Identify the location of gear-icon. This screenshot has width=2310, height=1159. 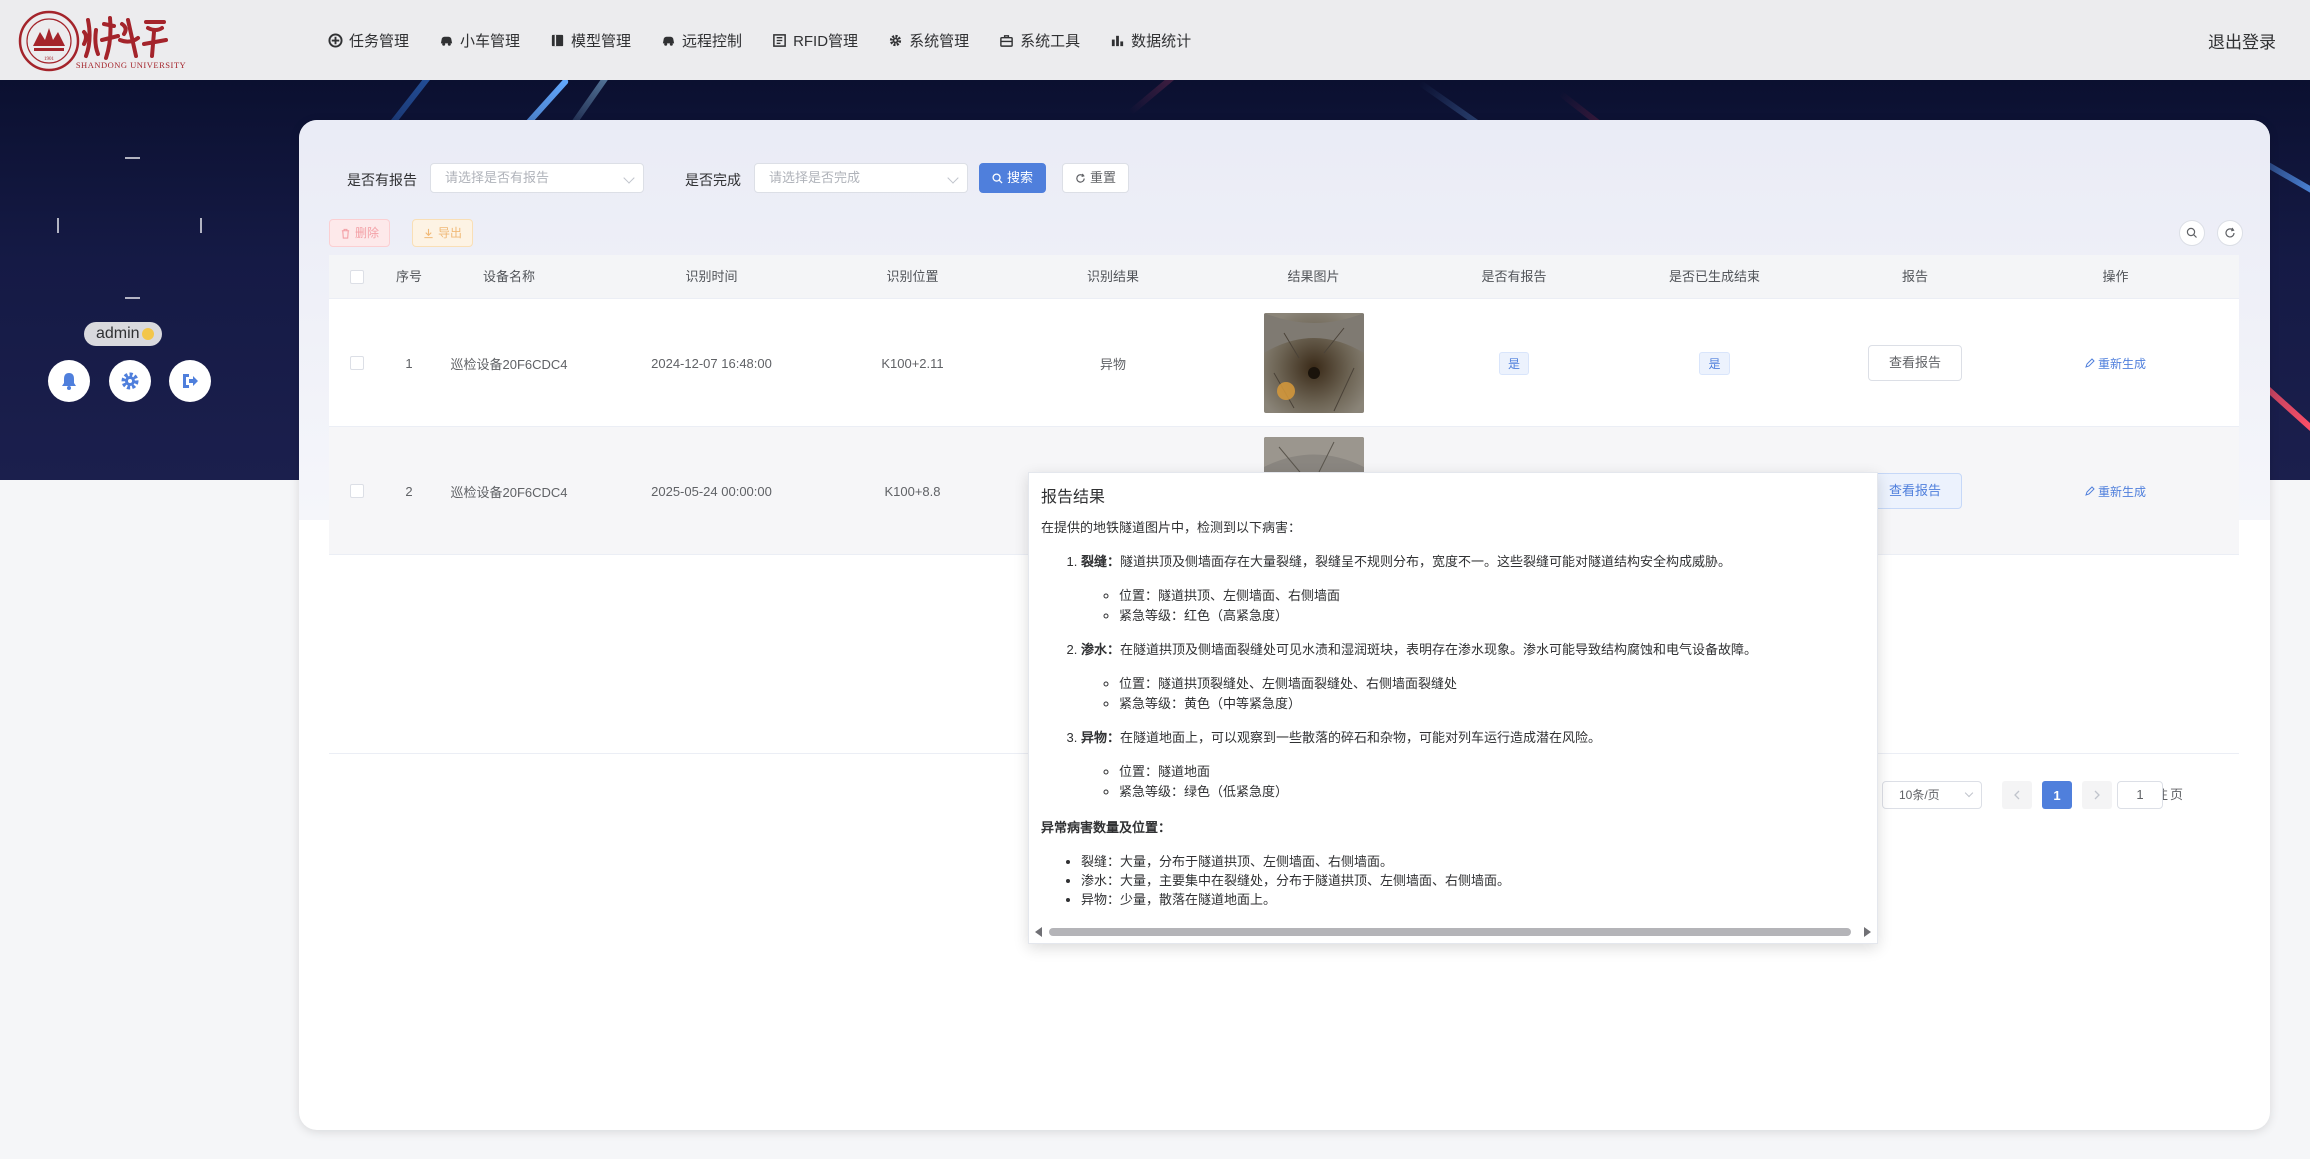
(895, 40).